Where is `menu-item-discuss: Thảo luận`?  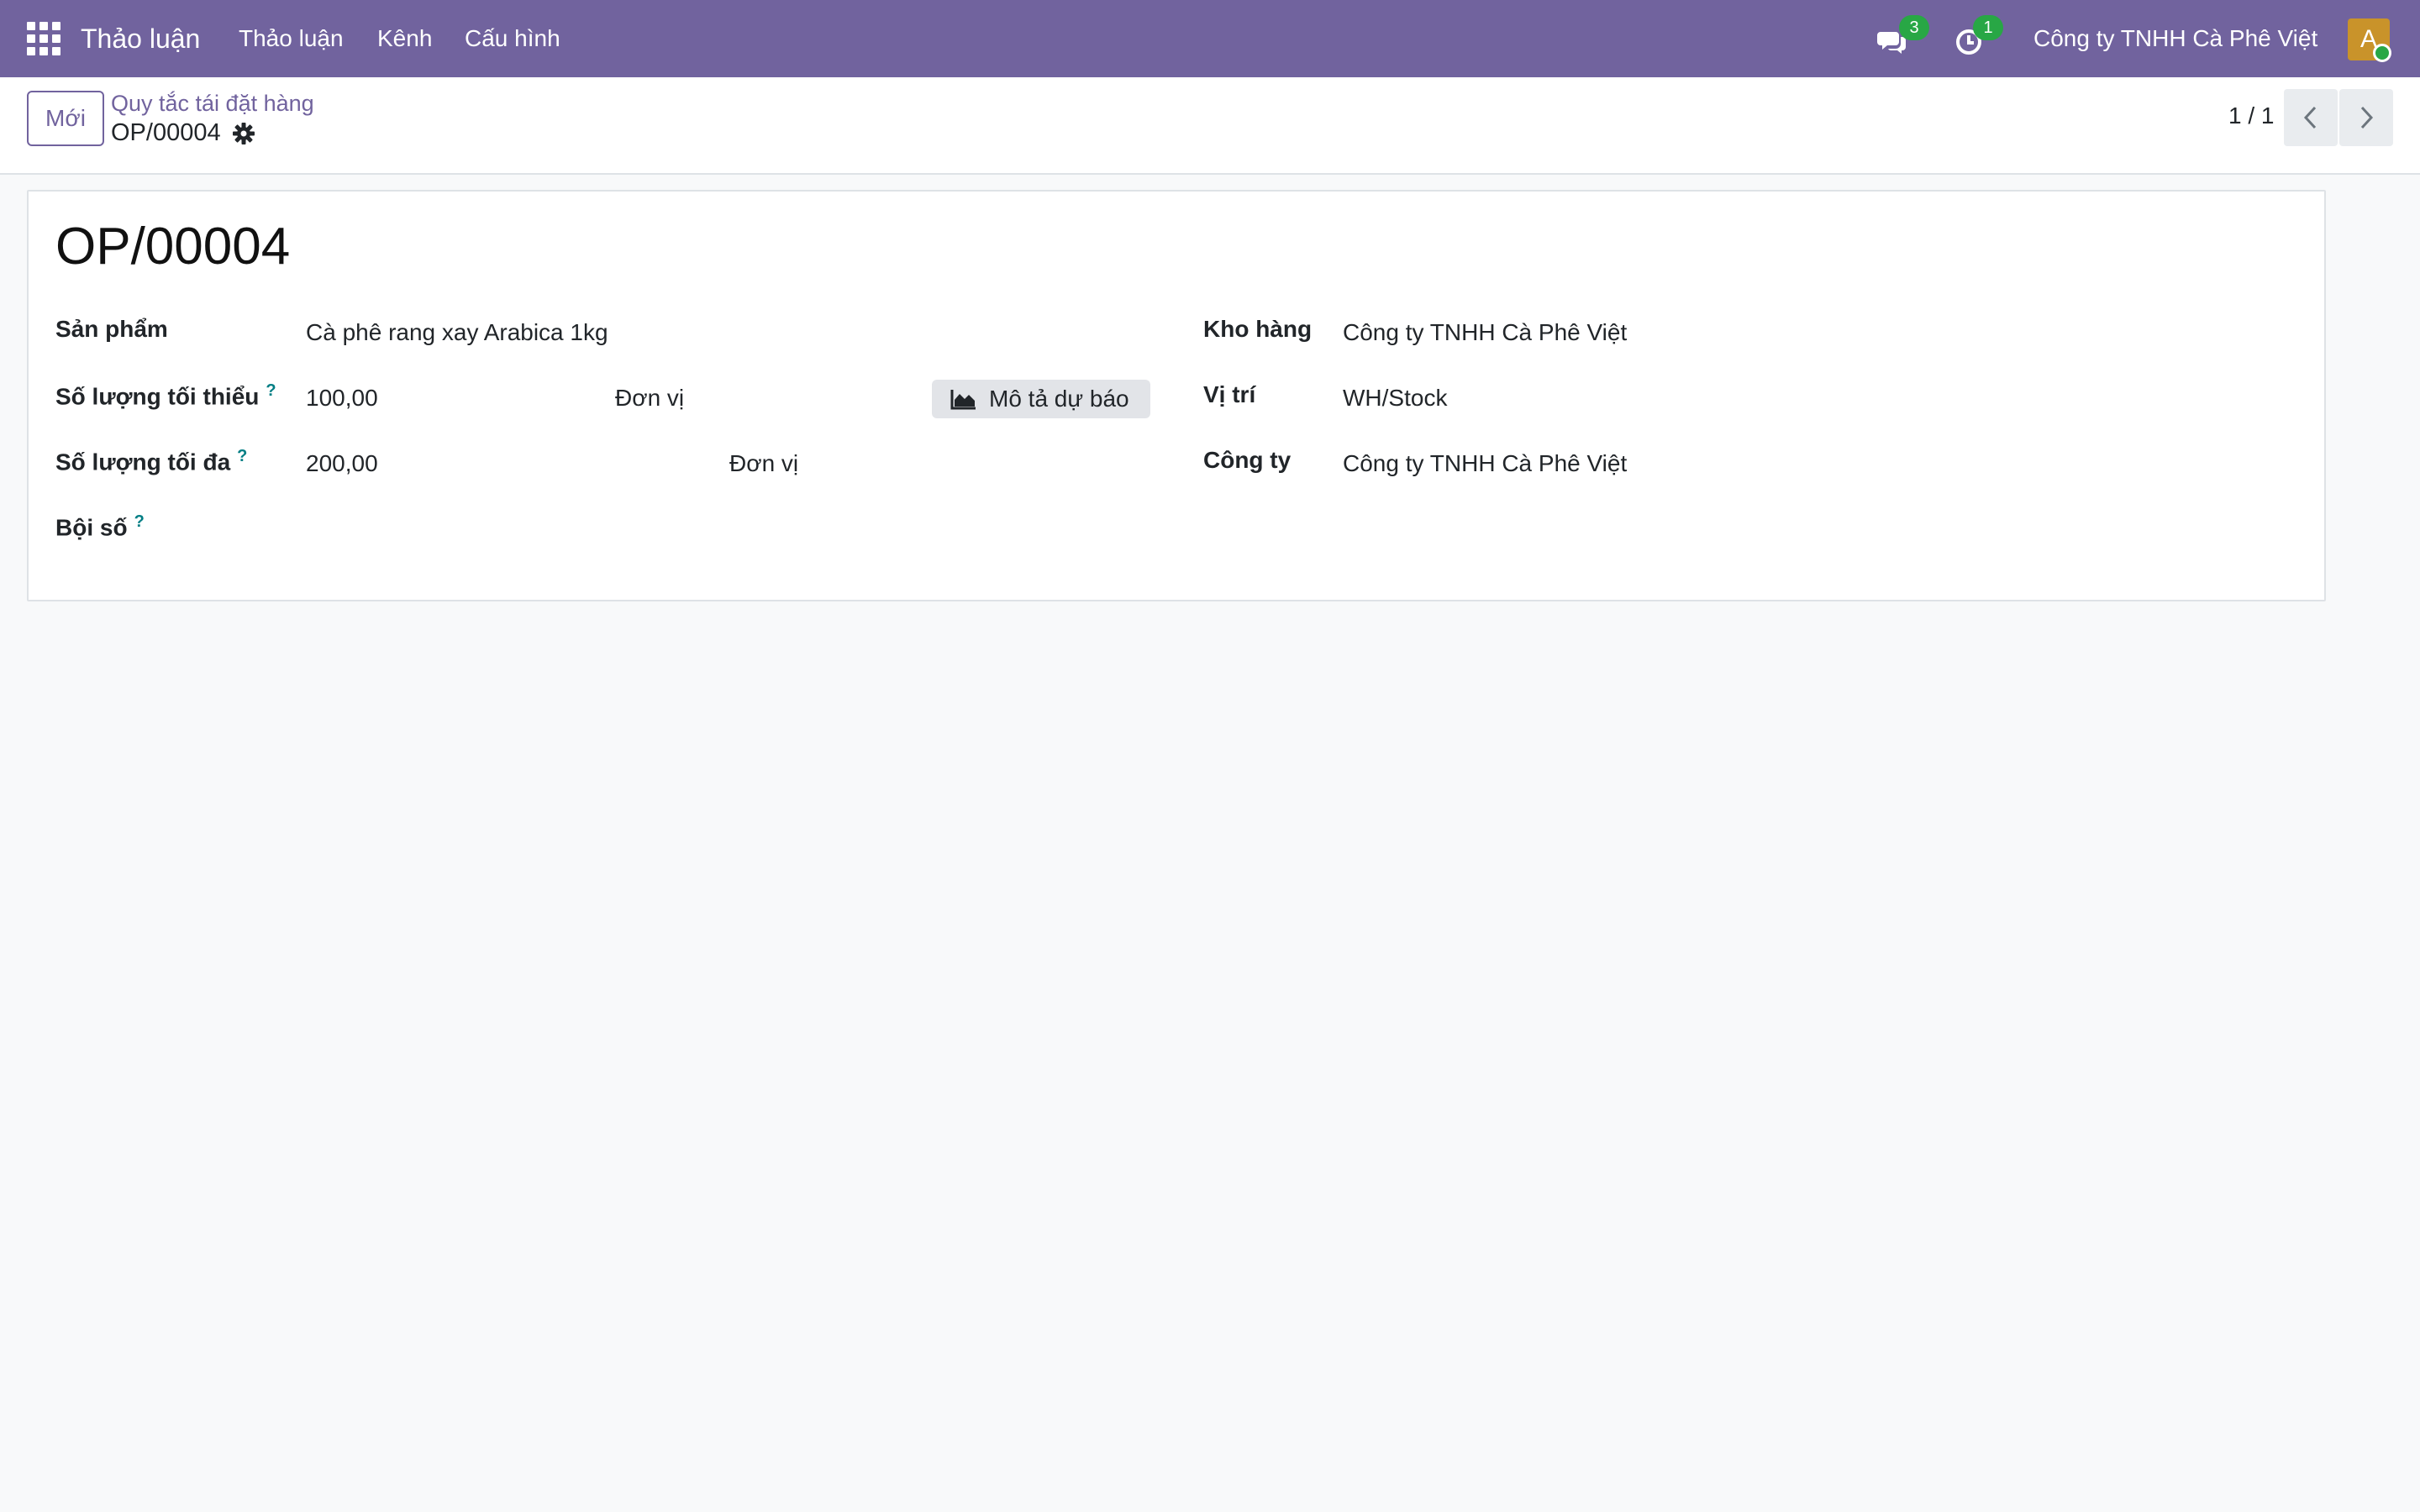
menu-item-discuss: Thảo luận is located at coordinates (291, 38).